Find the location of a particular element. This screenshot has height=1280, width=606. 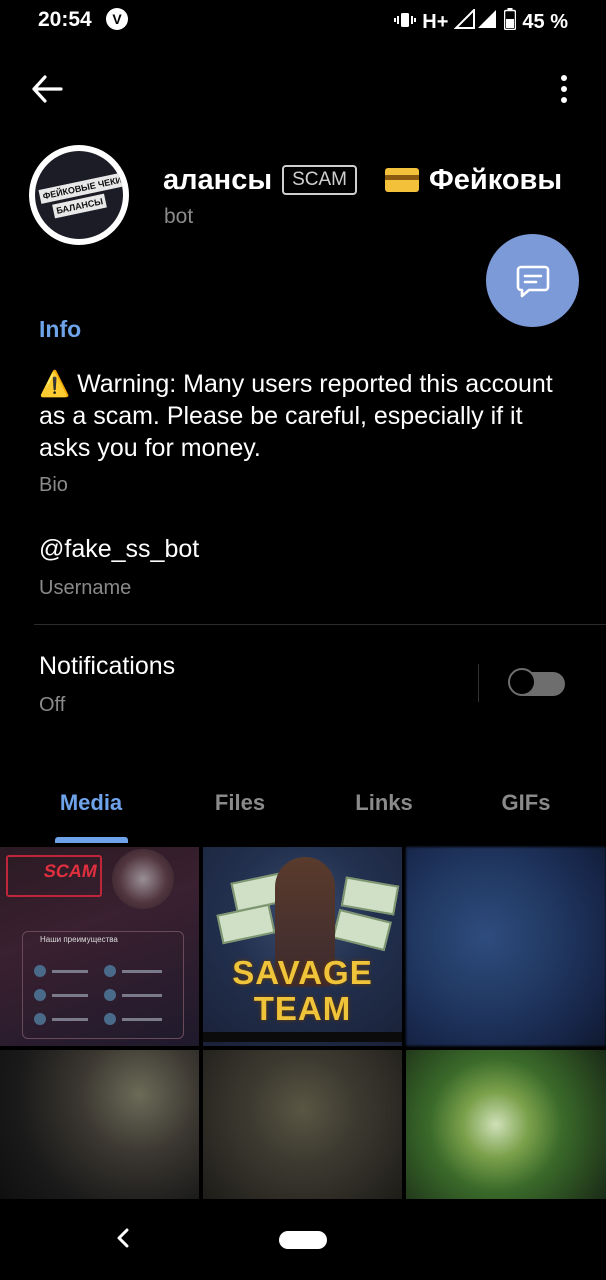

status-icons: H+ 45 % is located at coordinates (481, 21).